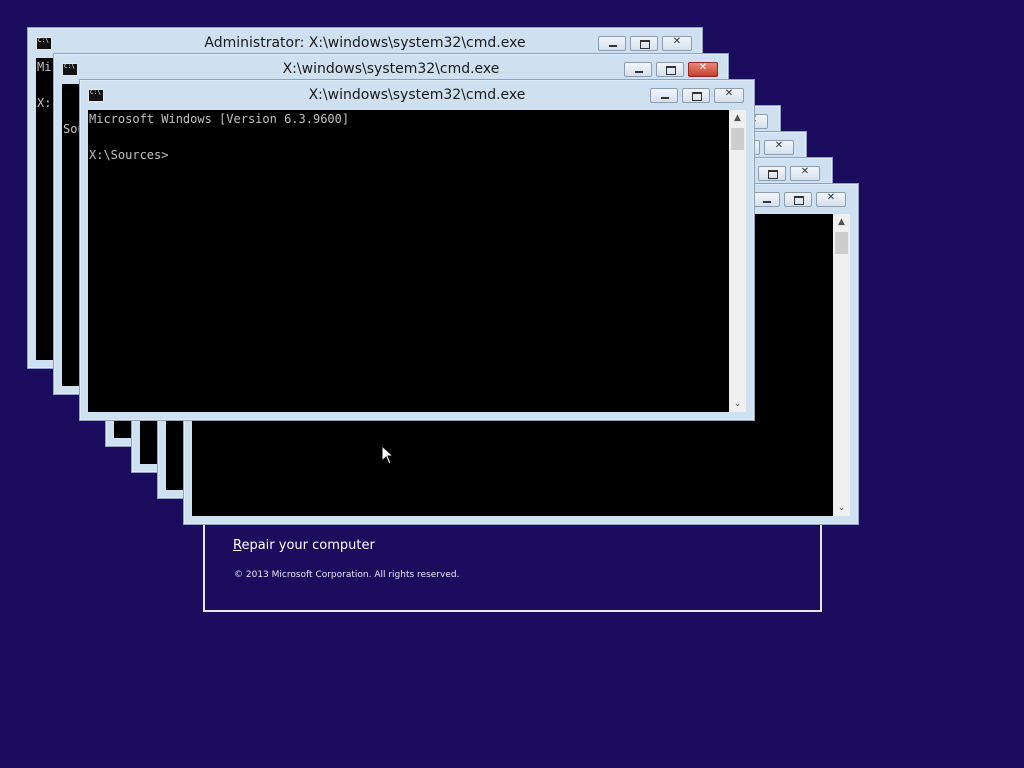  I want to click on repair-your-computer-link: Repair your computer, so click(304, 545).